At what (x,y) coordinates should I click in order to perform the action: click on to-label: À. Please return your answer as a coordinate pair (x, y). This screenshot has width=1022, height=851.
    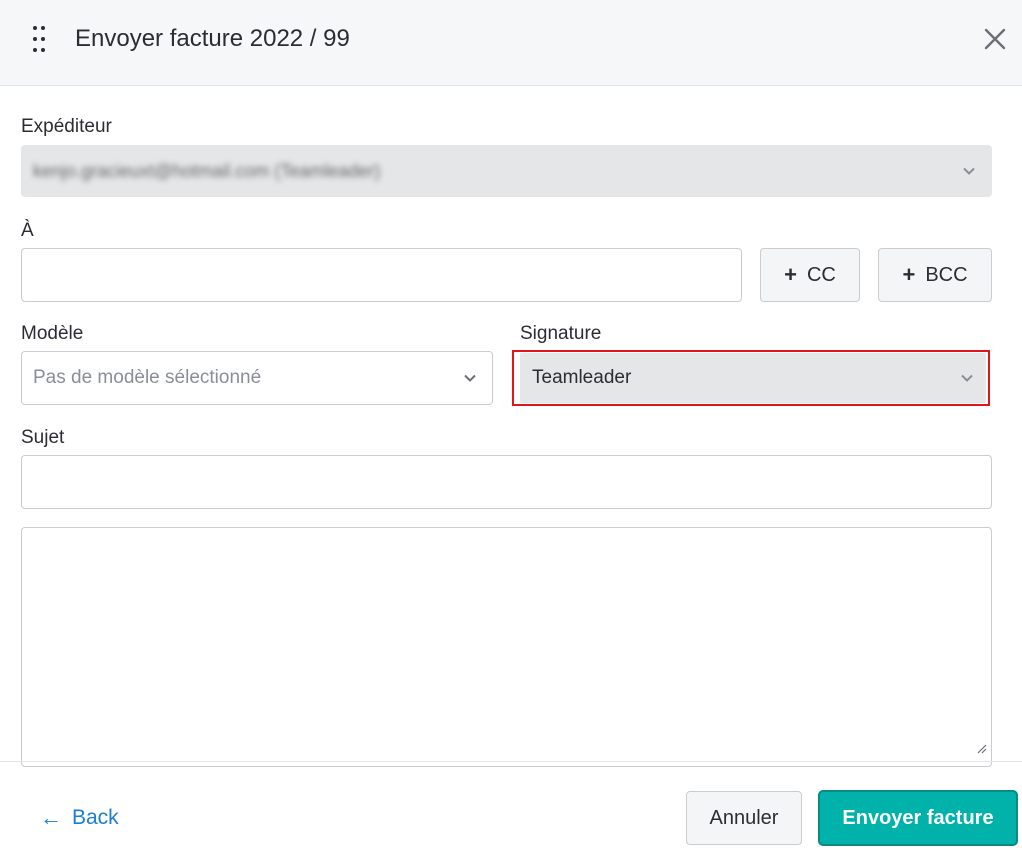
    Looking at the image, I should click on (27, 230).